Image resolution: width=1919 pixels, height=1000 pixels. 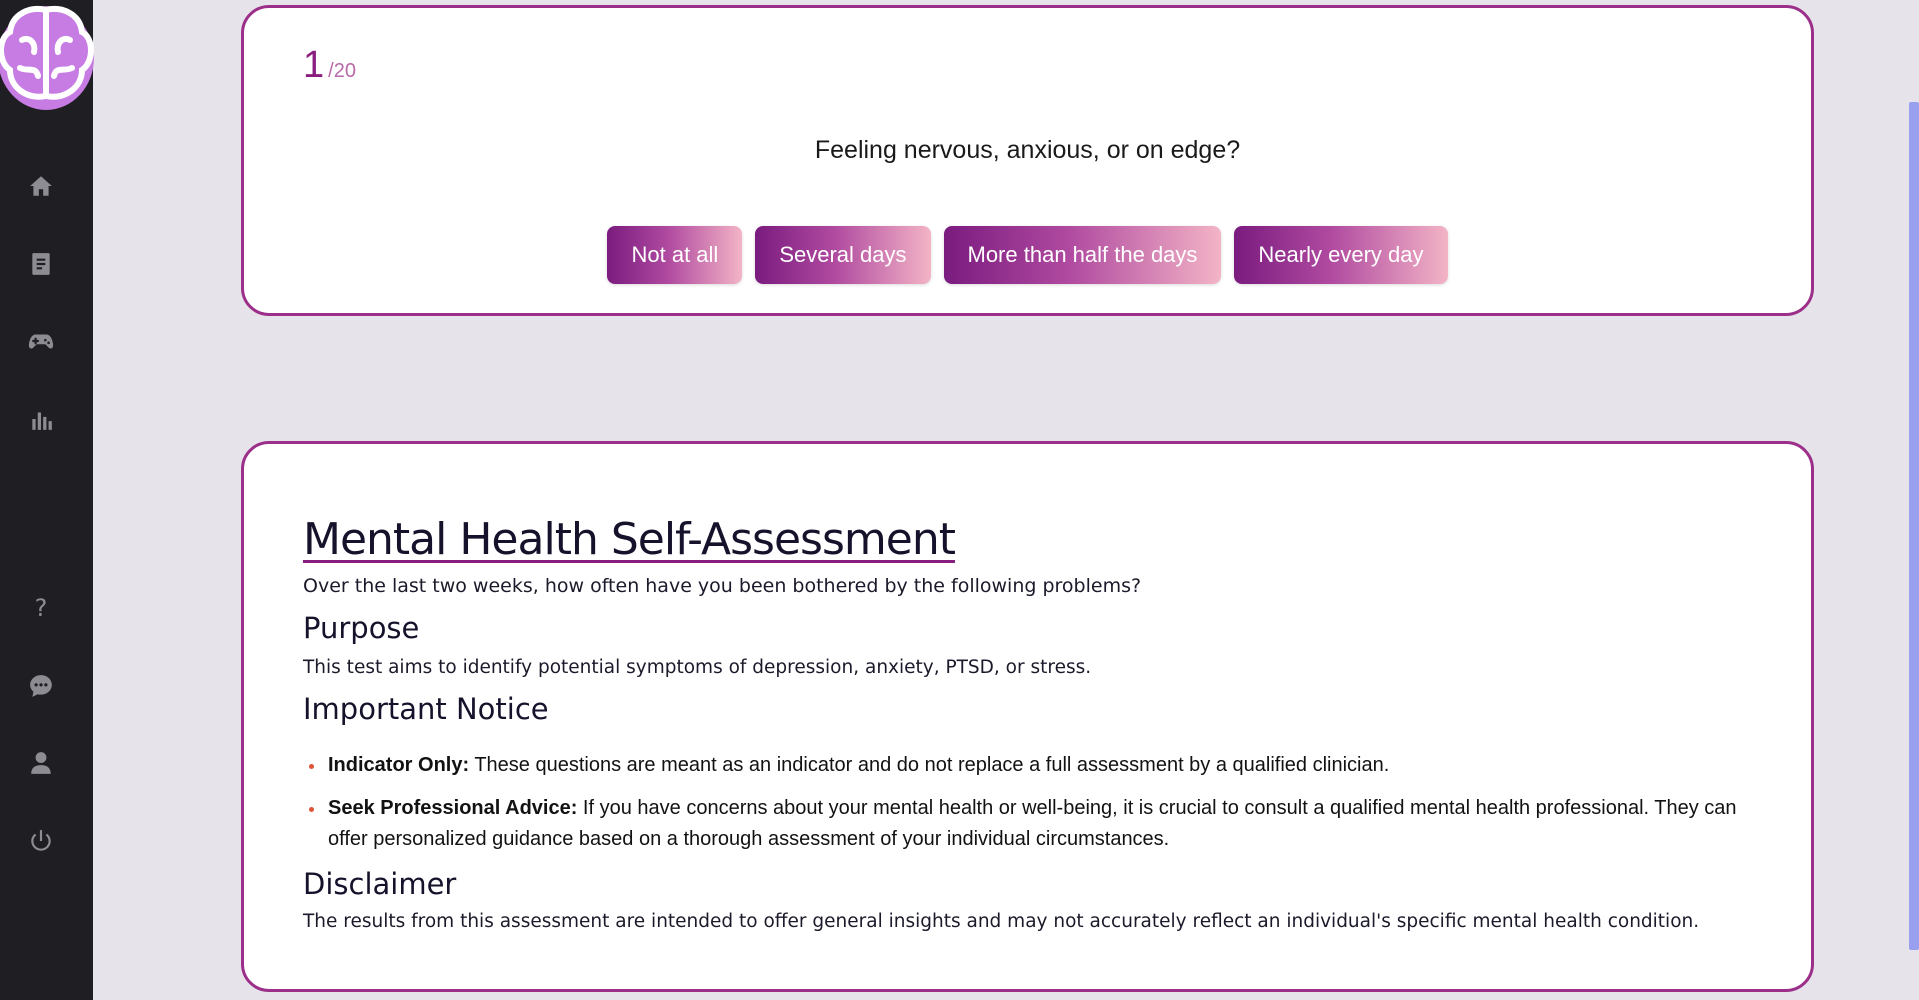 I want to click on bar-chart-icon, so click(x=41, y=419).